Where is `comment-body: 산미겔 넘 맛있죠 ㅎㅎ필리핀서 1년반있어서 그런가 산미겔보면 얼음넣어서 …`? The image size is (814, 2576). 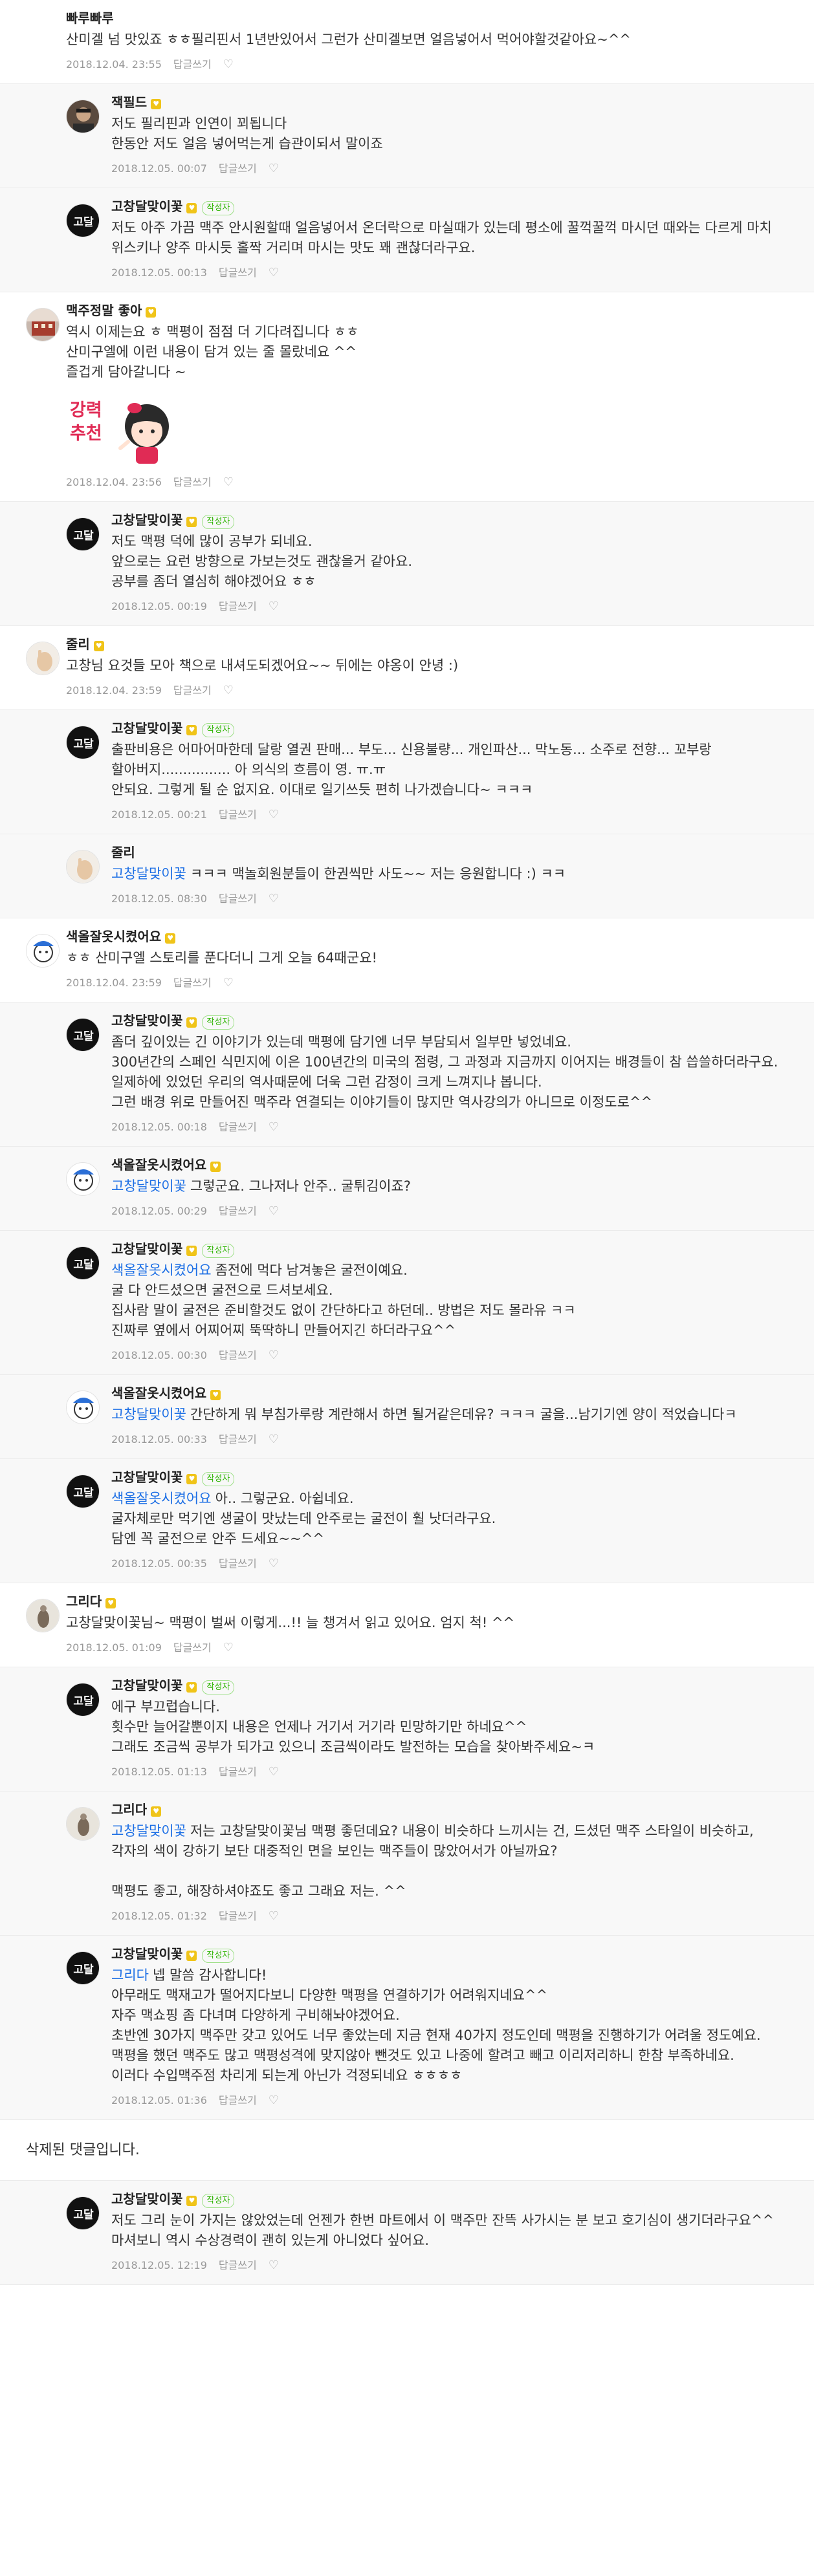
comment-body: 산미겔 넘 맛있죠 ㅎㅎ필리핀서 1년반있어서 그런가 산미겔보면 얼음넣어서 … is located at coordinates (349, 39).